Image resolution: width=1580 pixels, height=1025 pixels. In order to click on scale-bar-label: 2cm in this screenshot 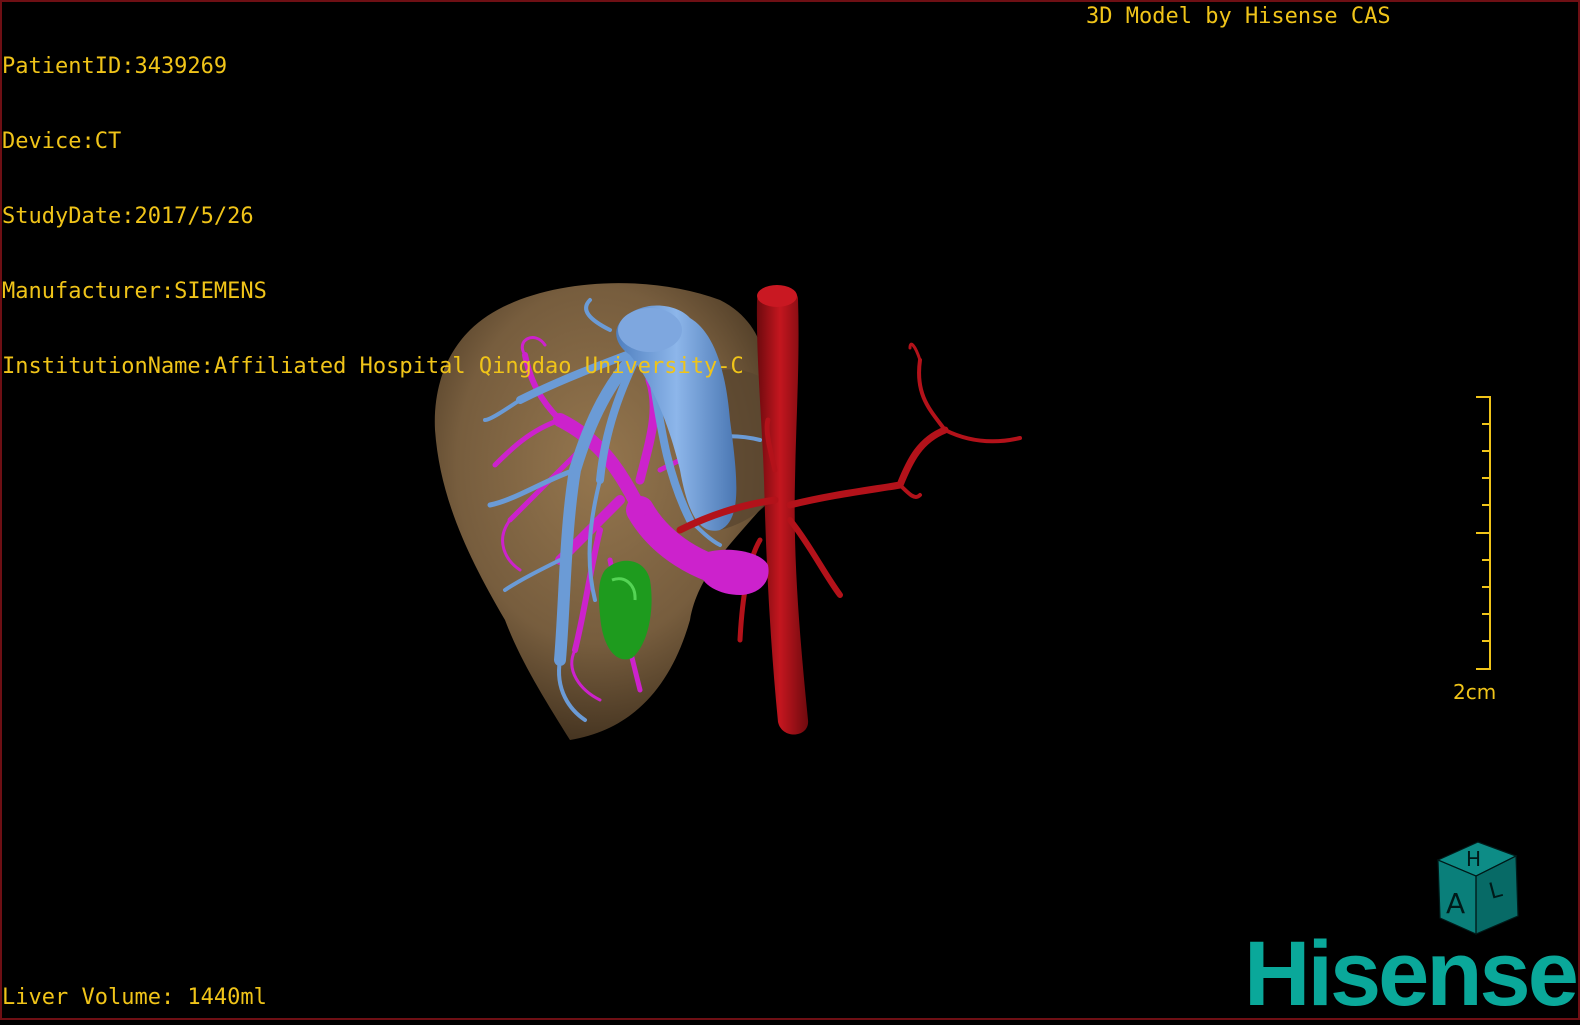, I will do `click(1475, 692)`.